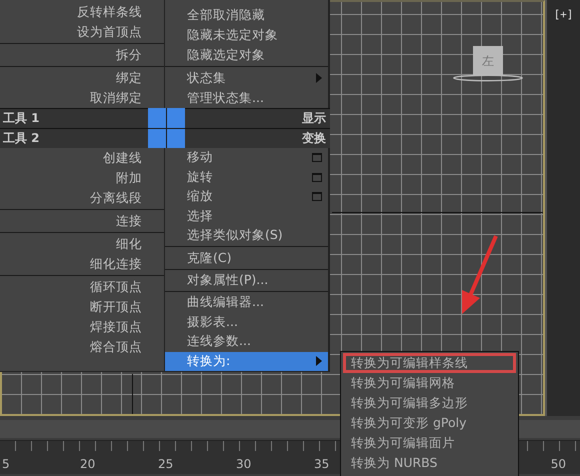  Describe the element at coordinates (564, 14) in the screenshot. I see `viewport-label: [+]` at that location.